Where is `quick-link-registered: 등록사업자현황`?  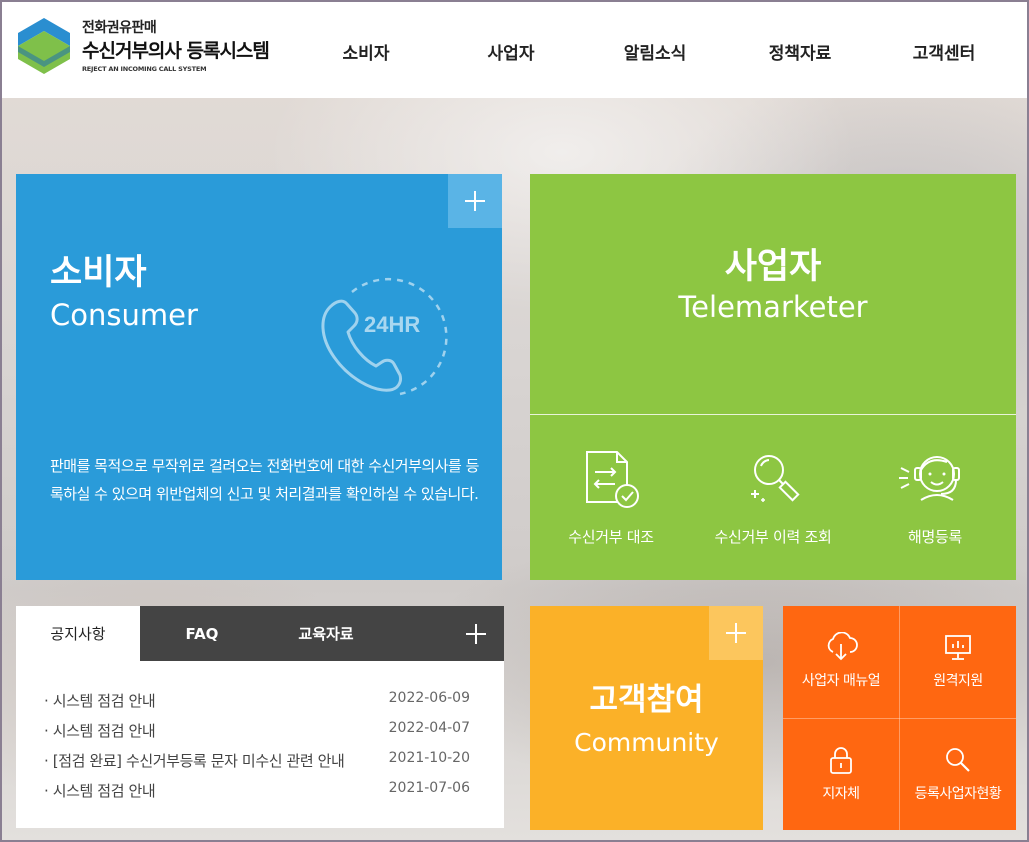
quick-link-registered: 등록사업자현황 is located at coordinates (958, 775).